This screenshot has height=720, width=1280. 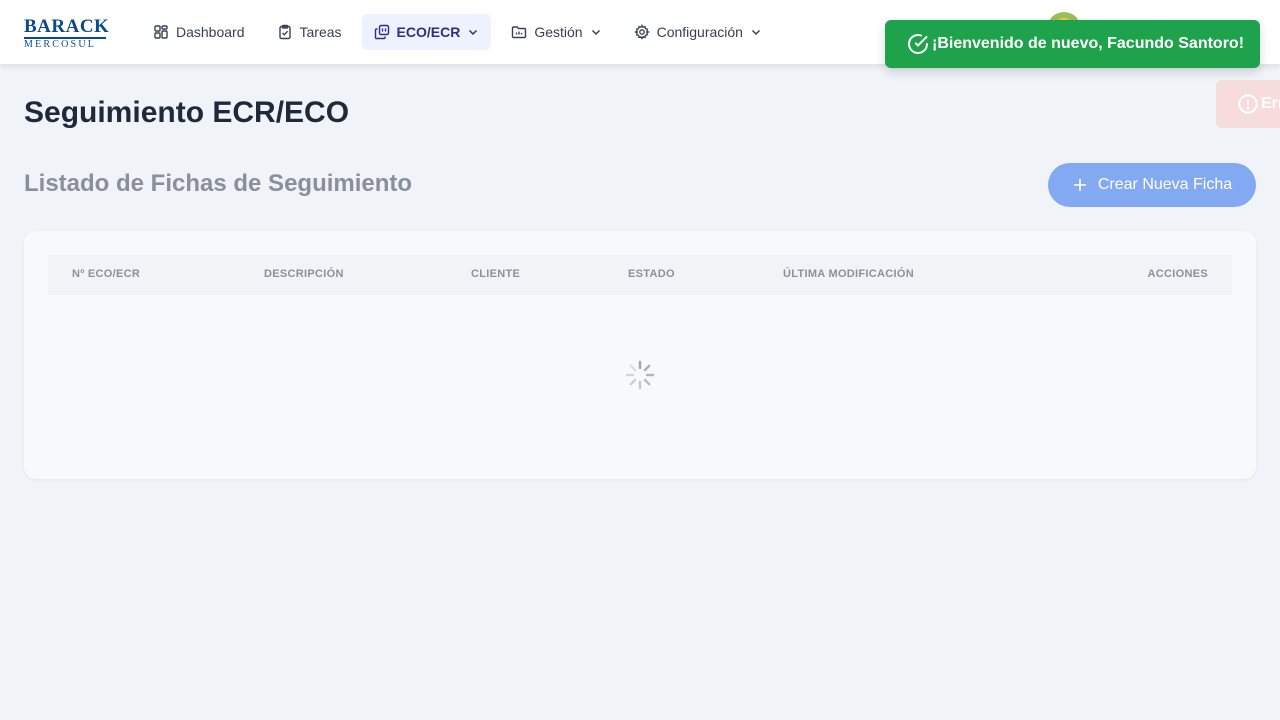 What do you see at coordinates (218, 183) in the screenshot?
I see `section-title: Listado de Fichas de Seguimiento` at bounding box center [218, 183].